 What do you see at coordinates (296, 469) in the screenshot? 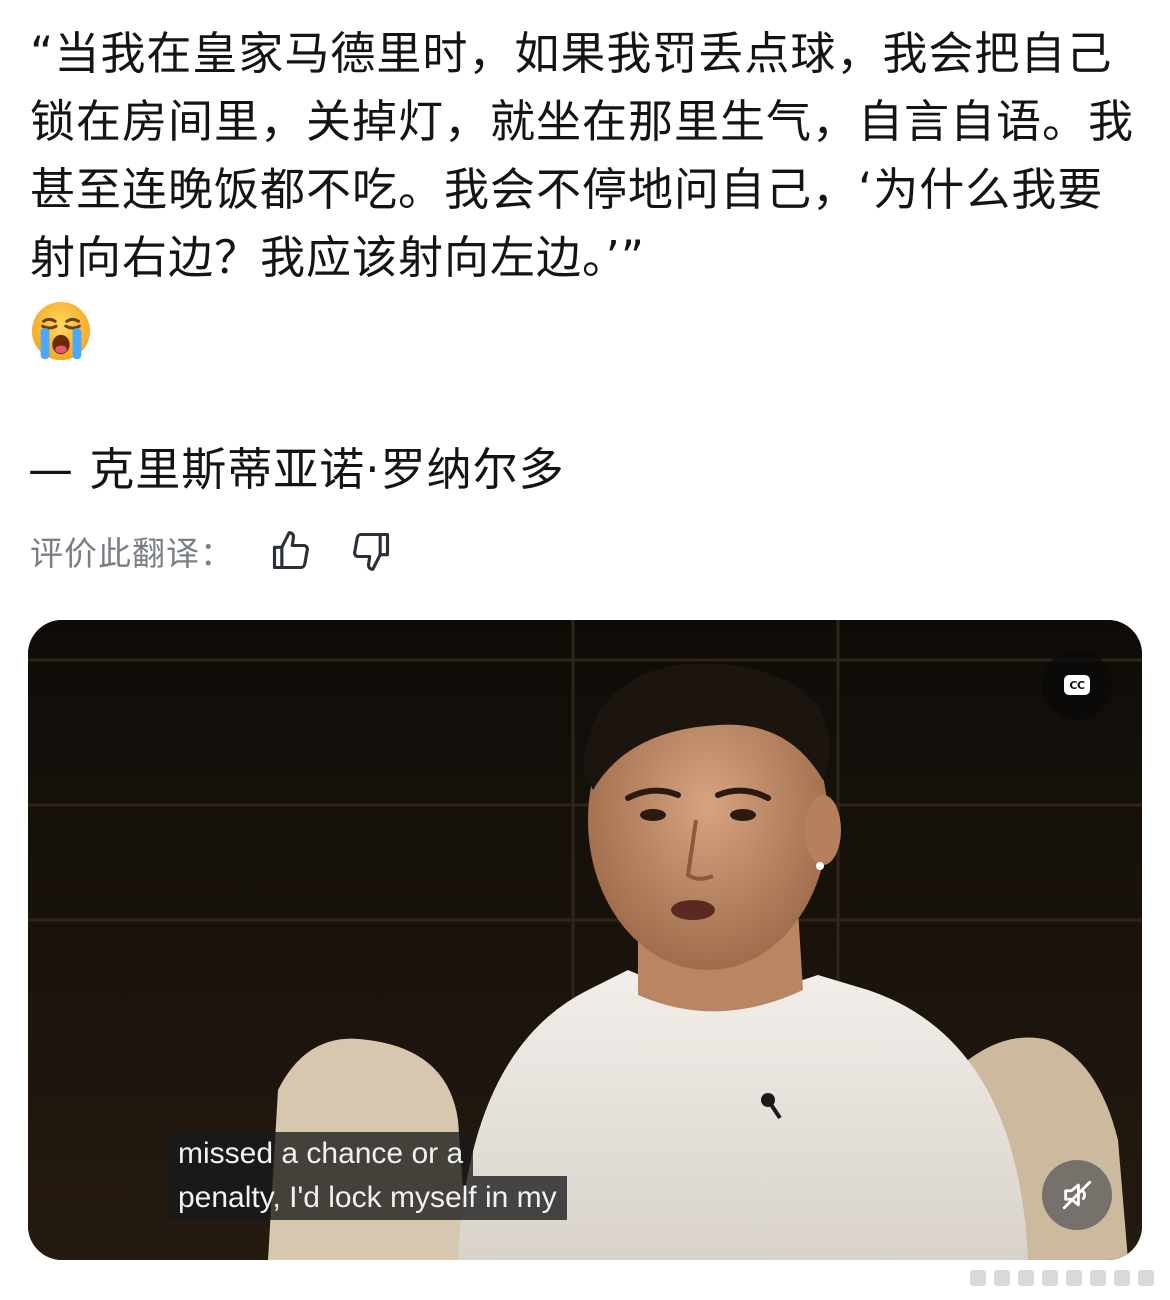
I see `quote-attribution: — 克里斯蒂亚诺·罗纳尔多` at bounding box center [296, 469].